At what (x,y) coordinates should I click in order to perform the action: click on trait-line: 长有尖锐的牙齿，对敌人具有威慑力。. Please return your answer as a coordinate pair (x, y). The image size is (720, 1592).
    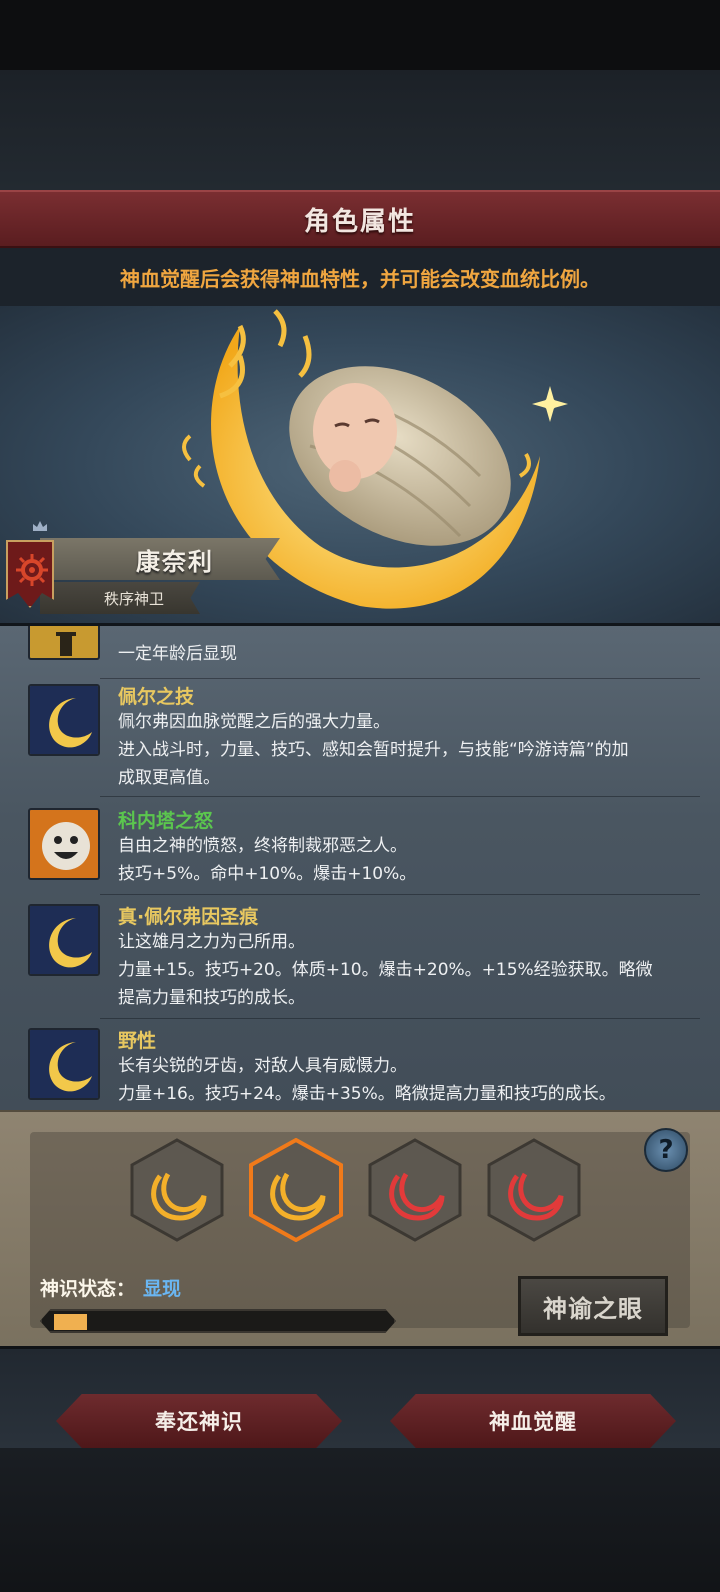
    Looking at the image, I should click on (262, 1066).